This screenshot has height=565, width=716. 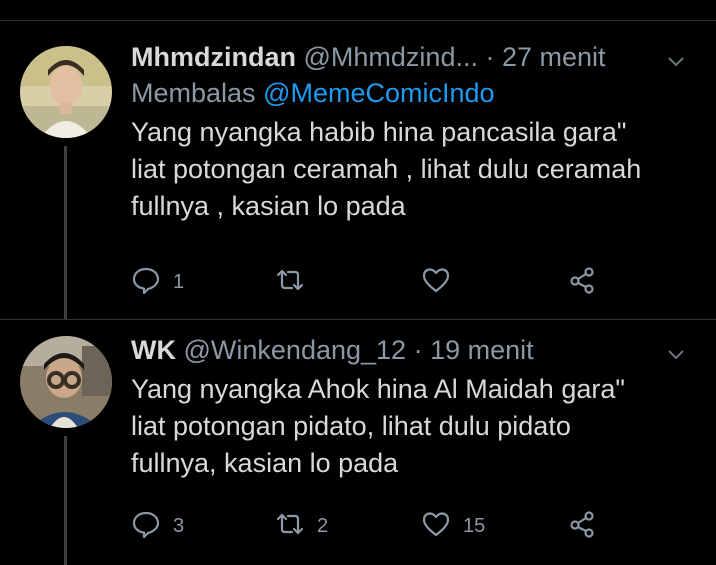 I want to click on tweet-actions: 3 2 15, so click(x=416, y=526).